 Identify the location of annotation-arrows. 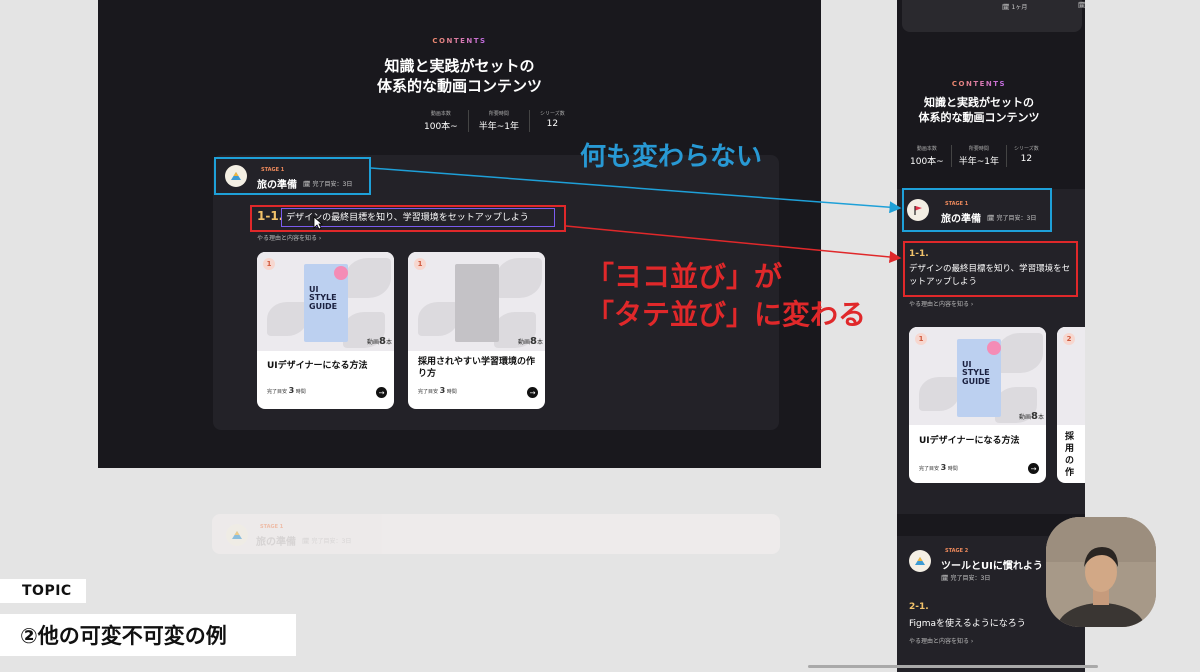
(636, 215).